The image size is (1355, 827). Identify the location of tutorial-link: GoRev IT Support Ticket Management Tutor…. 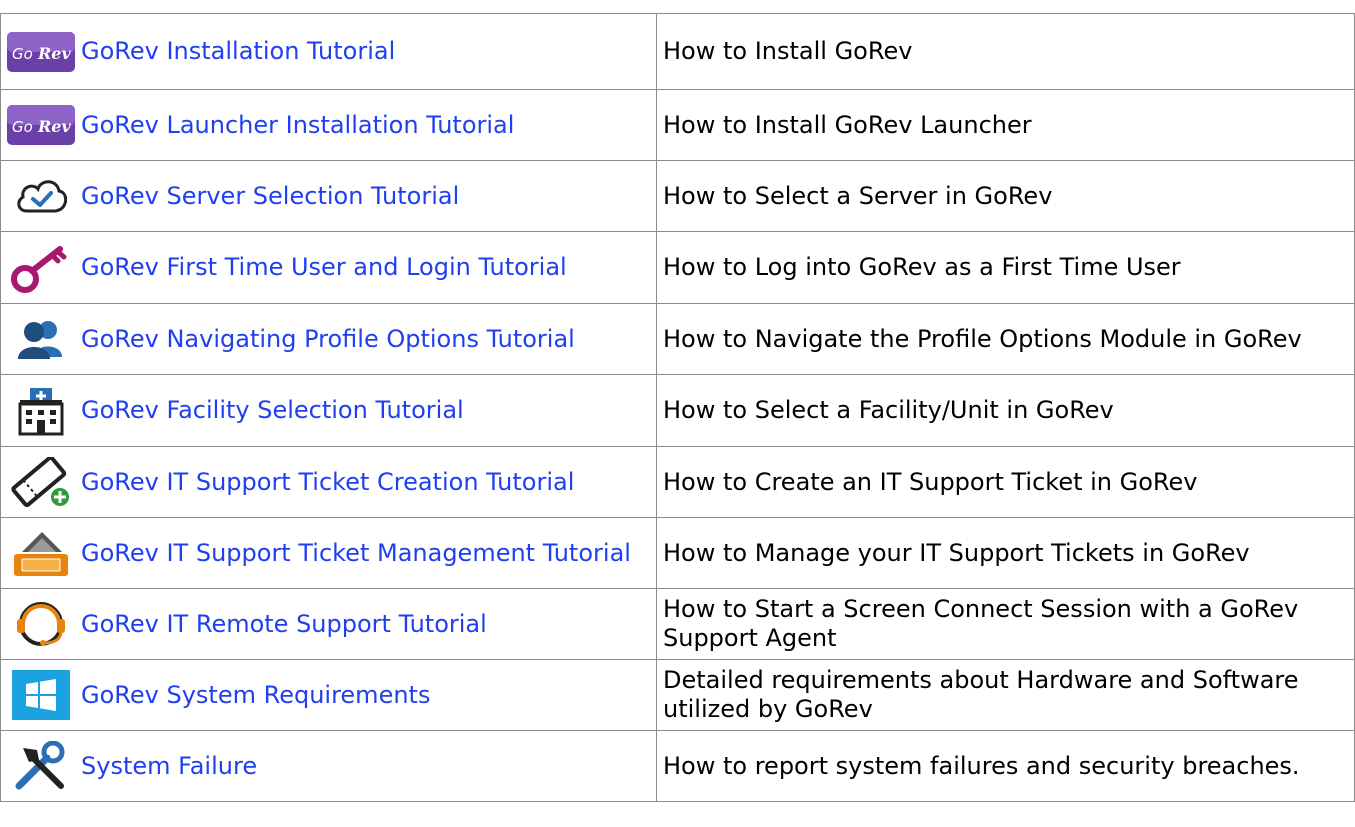
(356, 553).